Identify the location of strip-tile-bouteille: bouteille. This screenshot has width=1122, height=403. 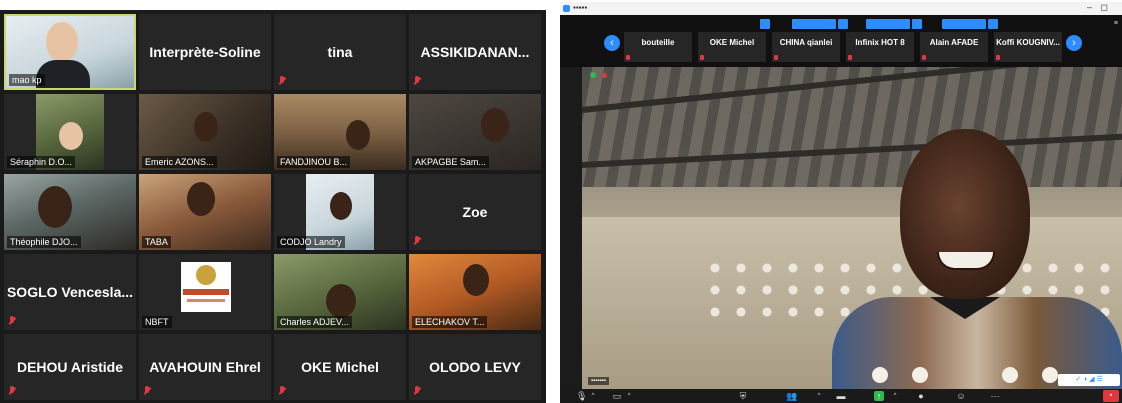
(658, 47).